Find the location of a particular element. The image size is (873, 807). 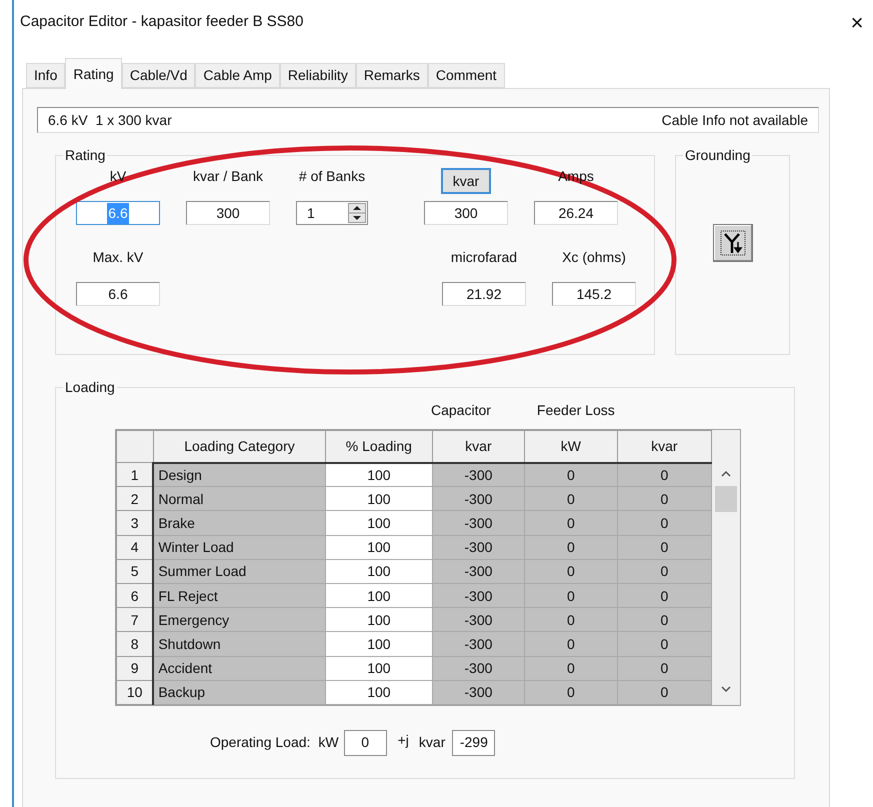

field-label: Max. kV is located at coordinates (118, 257).